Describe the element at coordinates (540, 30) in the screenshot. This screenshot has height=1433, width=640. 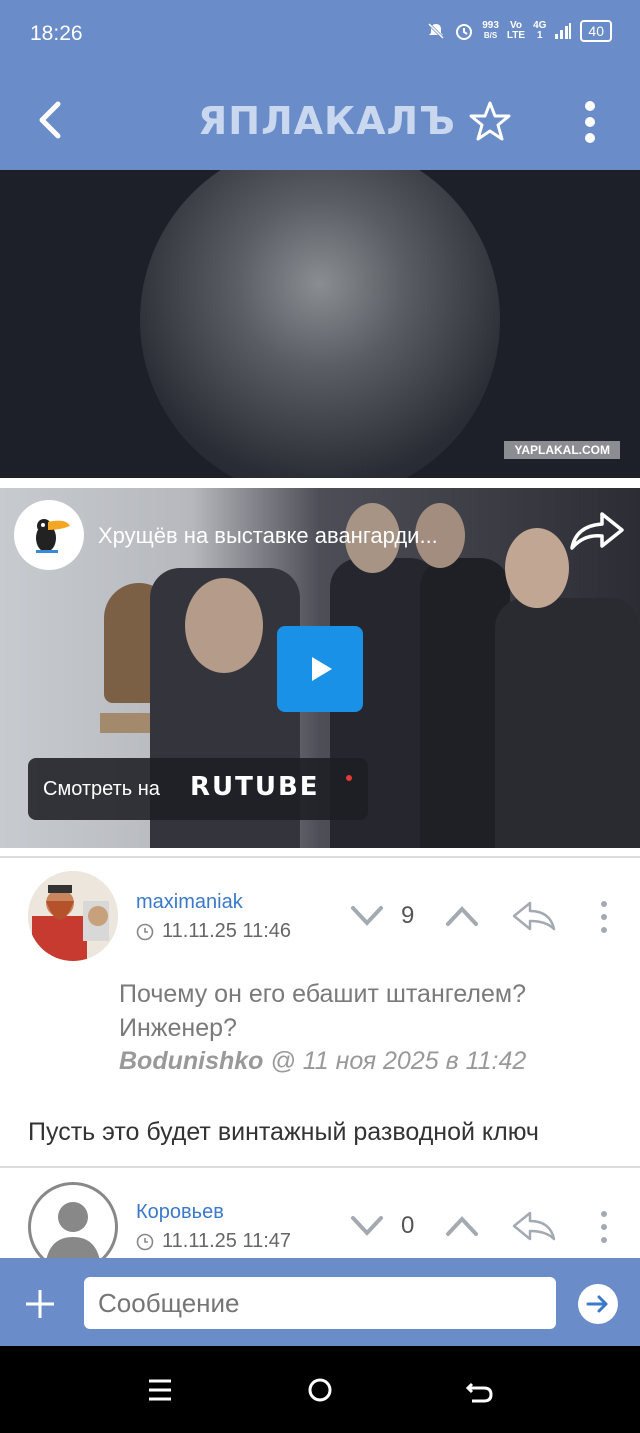
I see `network-type: 4G 1` at that location.